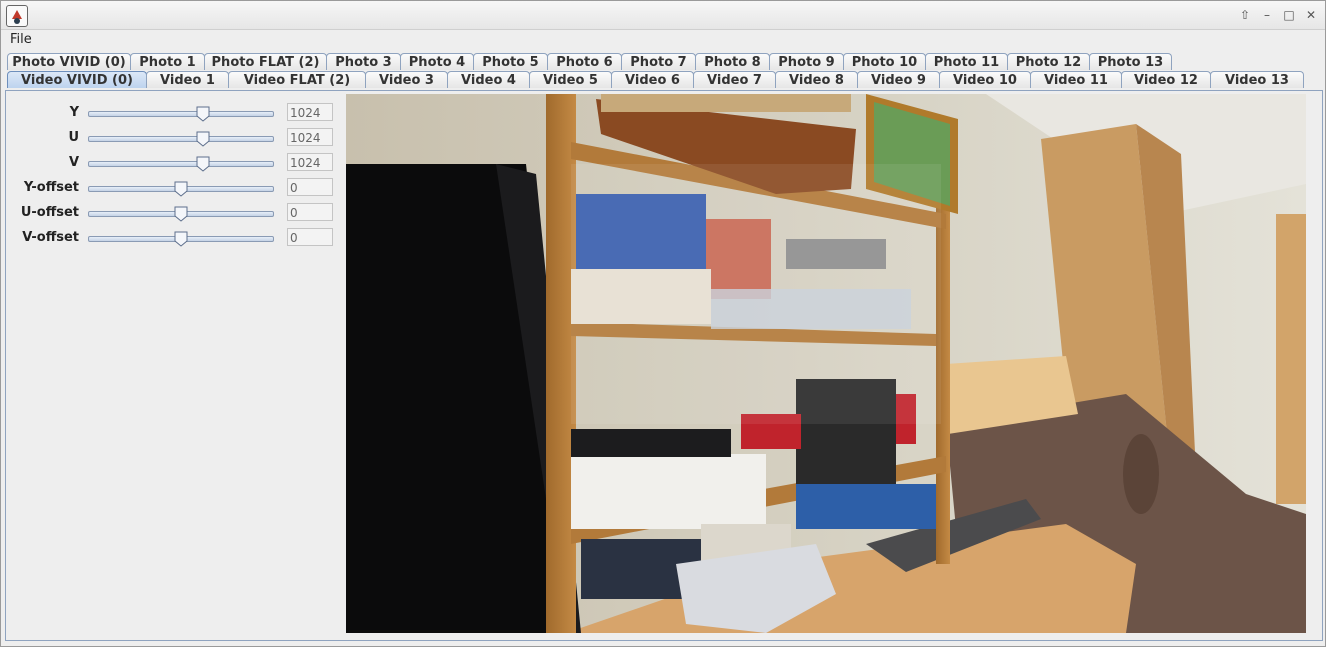 Image resolution: width=1326 pixels, height=647 pixels. I want to click on slider-row: U-offset 0, so click(174, 213).